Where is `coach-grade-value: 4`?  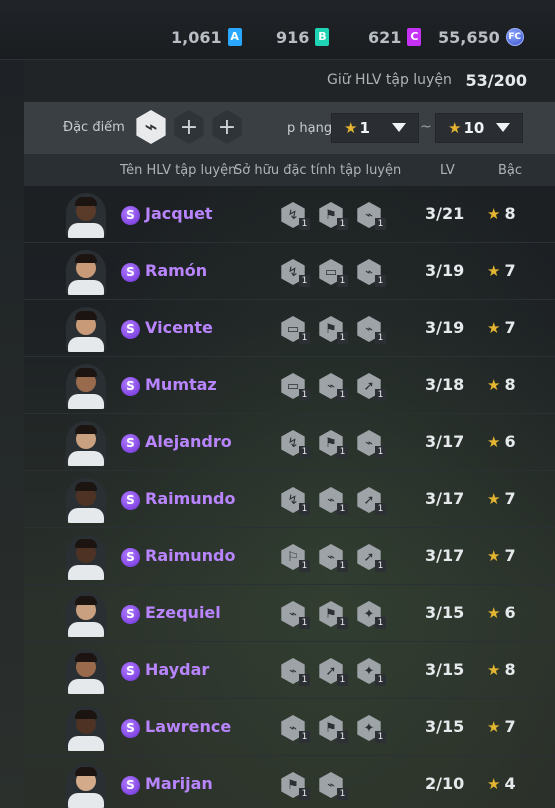 coach-grade-value: 4 is located at coordinates (510, 783).